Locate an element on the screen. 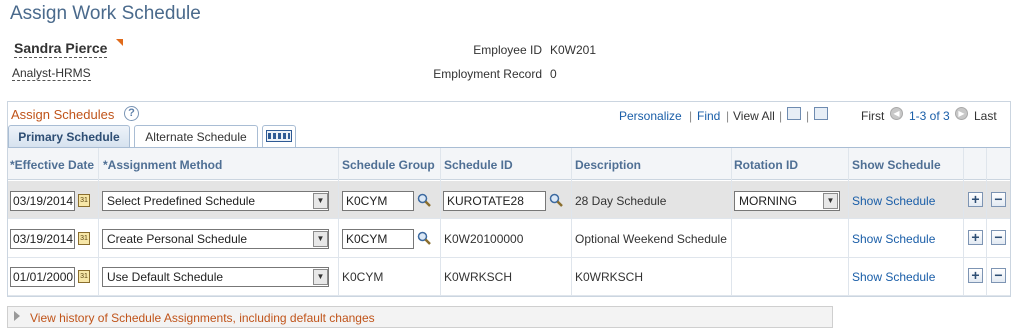 This screenshot has height=333, width=1015. schedule-id-input: KUROTATE28 is located at coordinates (494, 201).